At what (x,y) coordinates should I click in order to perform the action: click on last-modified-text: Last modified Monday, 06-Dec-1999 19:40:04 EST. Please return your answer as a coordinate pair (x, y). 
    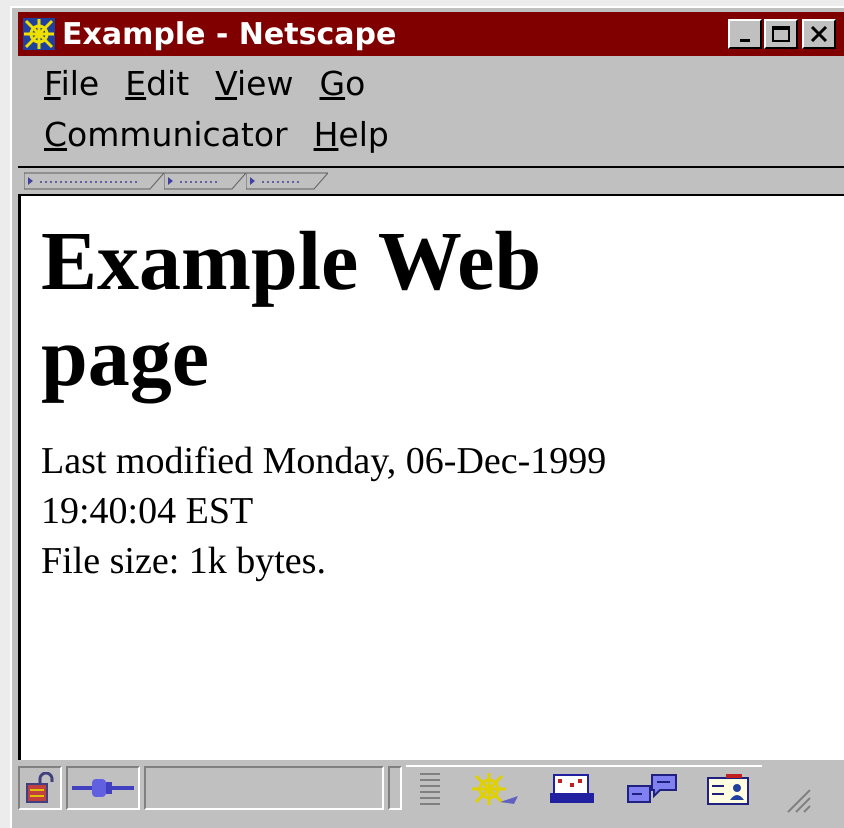
    Looking at the image, I should click on (324, 486).